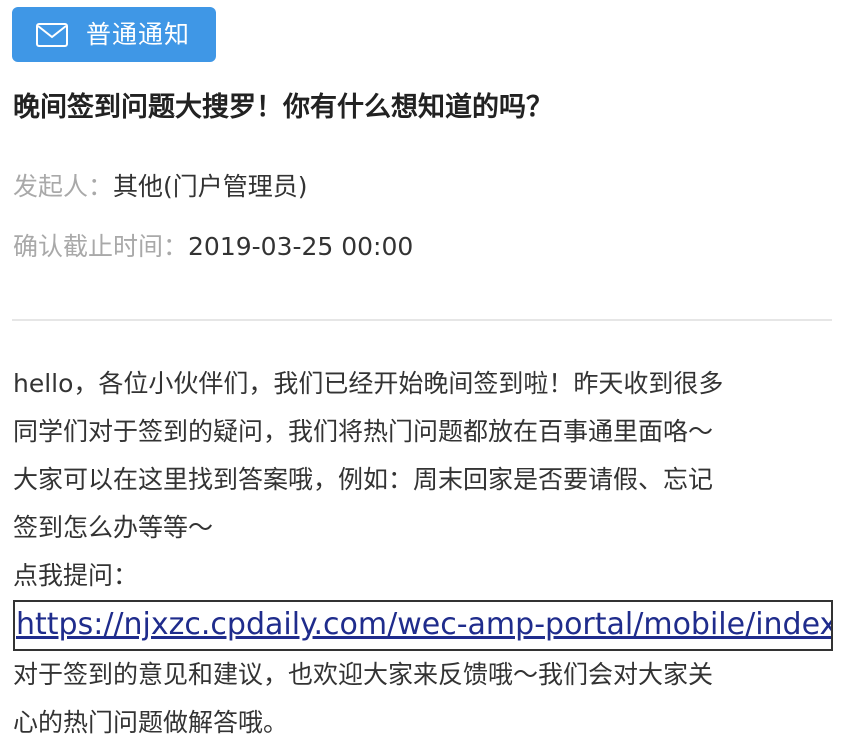 The width and height of the screenshot is (844, 747). I want to click on notice-type-badge: 普通通知, so click(114, 34).